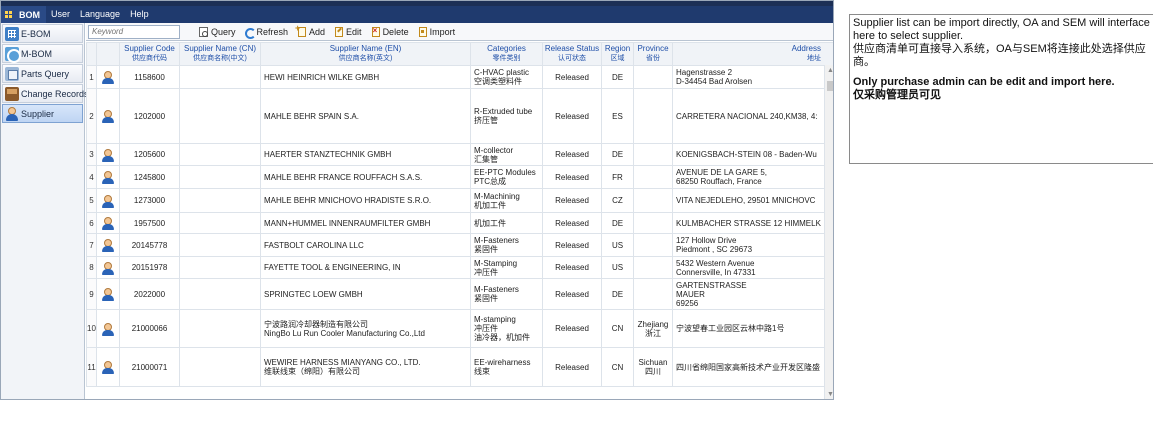 This screenshot has height=421, width=1153. Describe the element at coordinates (459, 32) in the screenshot. I see `toolbar: Query Refresh Add Edit Delete Import` at that location.